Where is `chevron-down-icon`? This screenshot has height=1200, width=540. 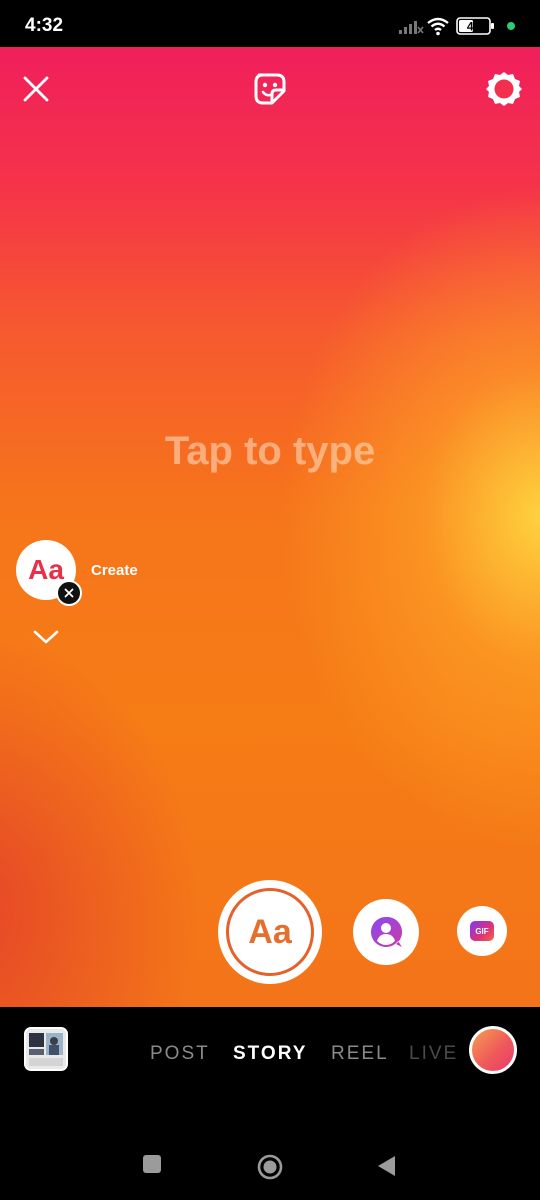 chevron-down-icon is located at coordinates (46, 637).